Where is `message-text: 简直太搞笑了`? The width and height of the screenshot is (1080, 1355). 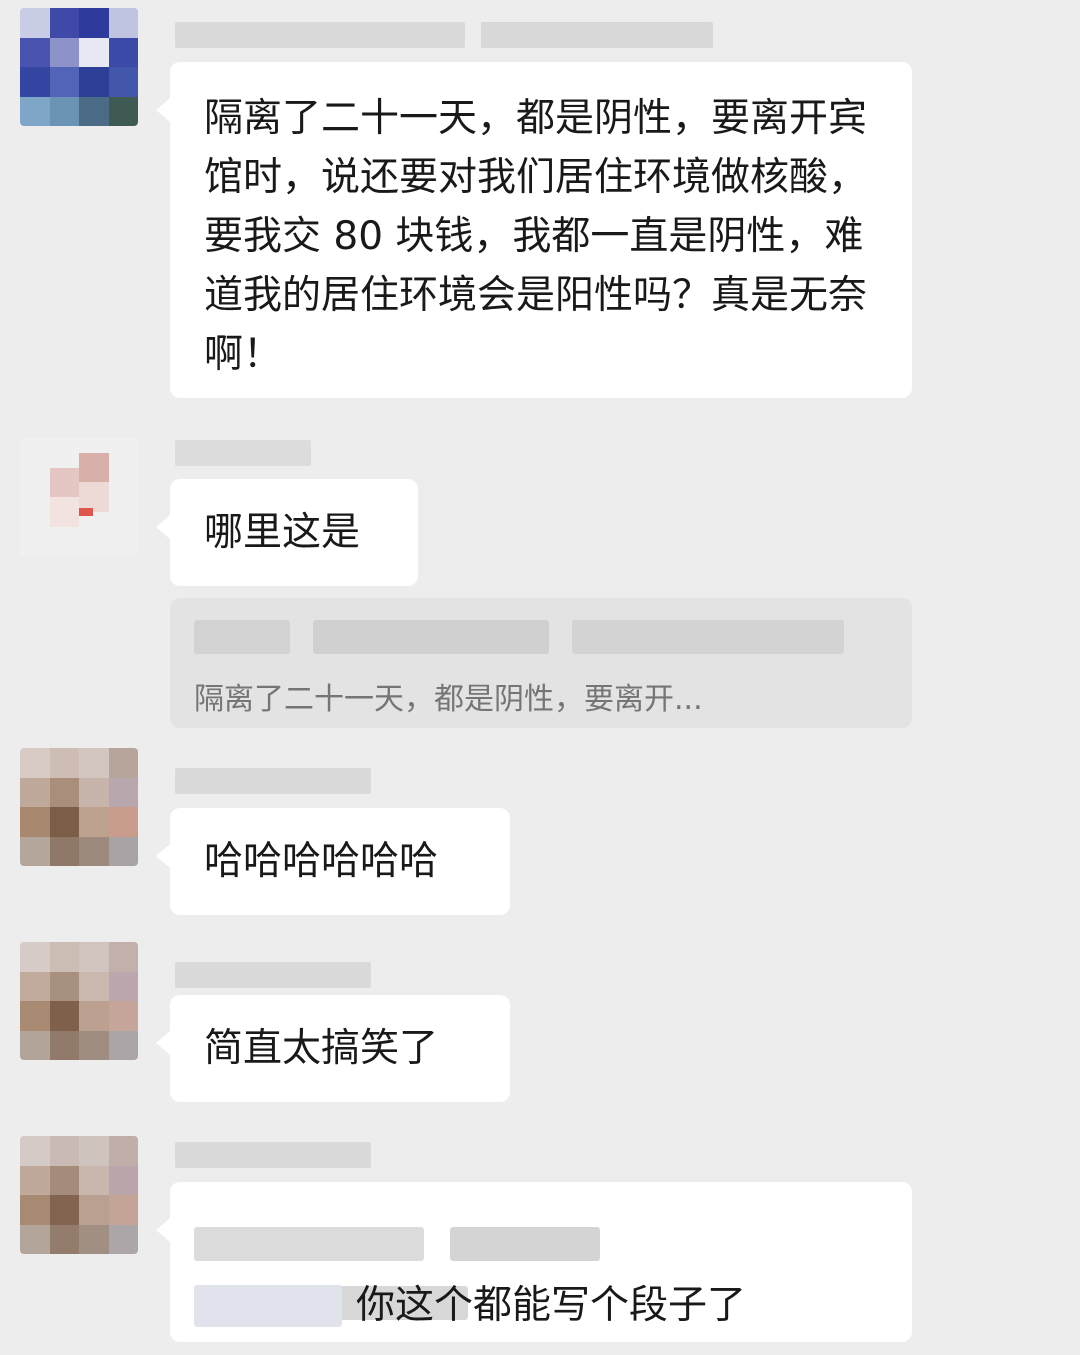 message-text: 简直太搞笑了 is located at coordinates (321, 1048).